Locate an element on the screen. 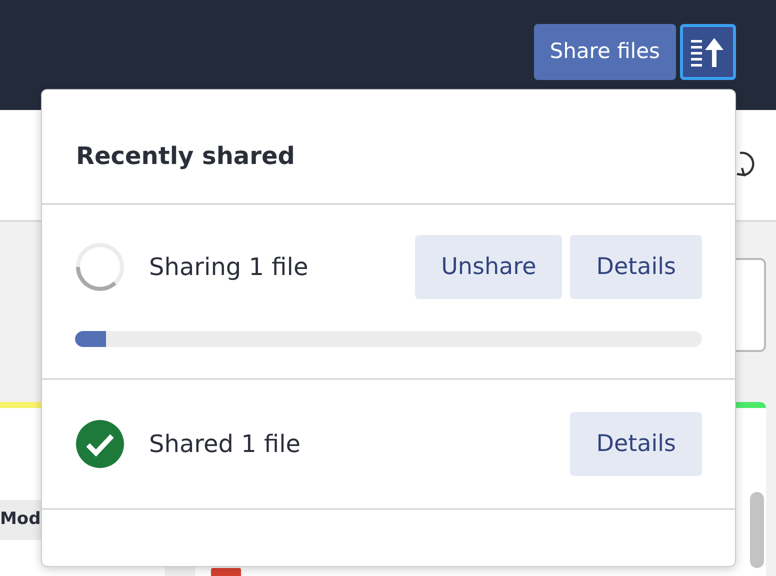 Image resolution: width=776 pixels, height=576 pixels. transfers-button is located at coordinates (708, 52).